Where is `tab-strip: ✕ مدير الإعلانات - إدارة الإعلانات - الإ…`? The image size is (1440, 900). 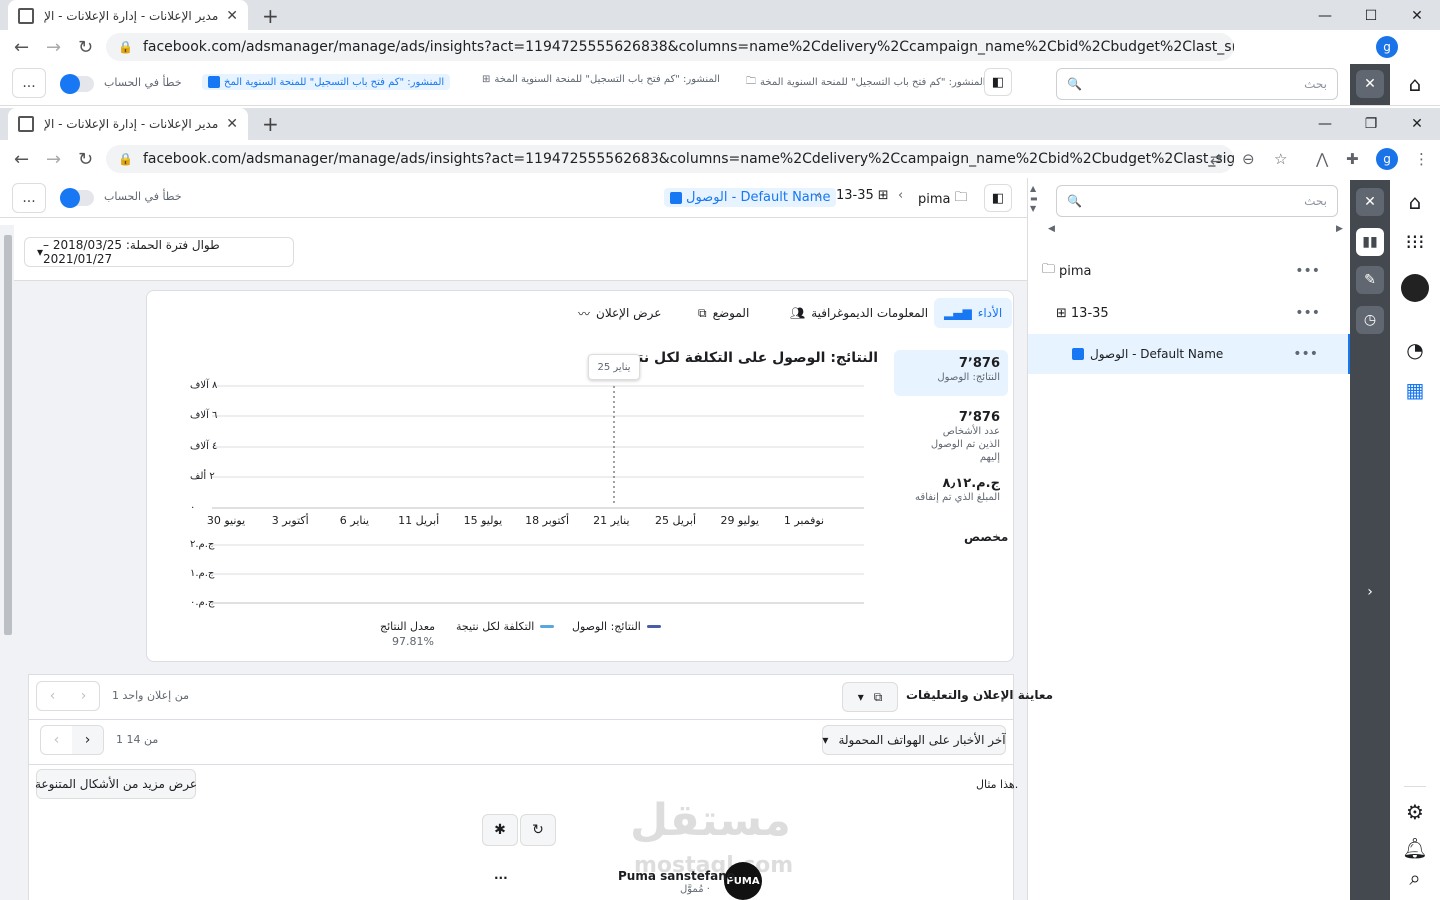 tab-strip: ✕ مدير الإعلانات - إدارة الإعلانات - الإ… is located at coordinates (720, 124).